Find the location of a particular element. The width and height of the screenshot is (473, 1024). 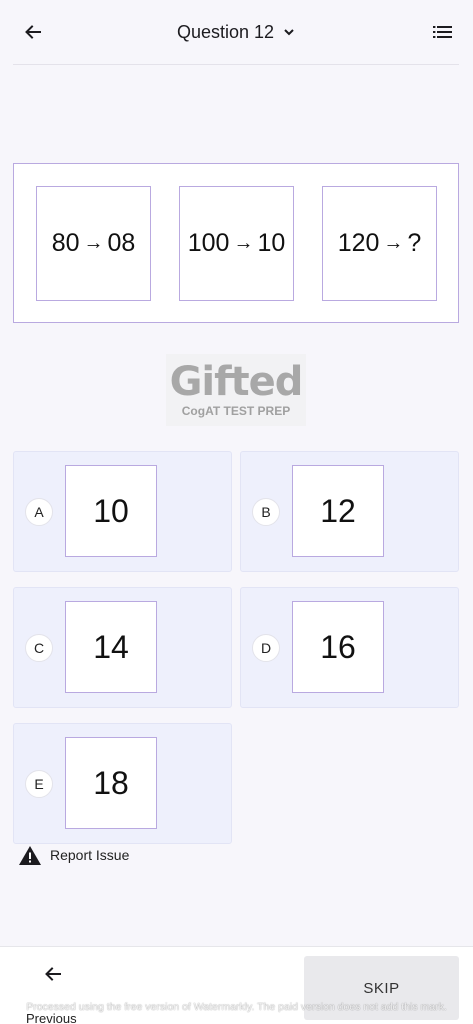

option-value: 12 is located at coordinates (338, 511).